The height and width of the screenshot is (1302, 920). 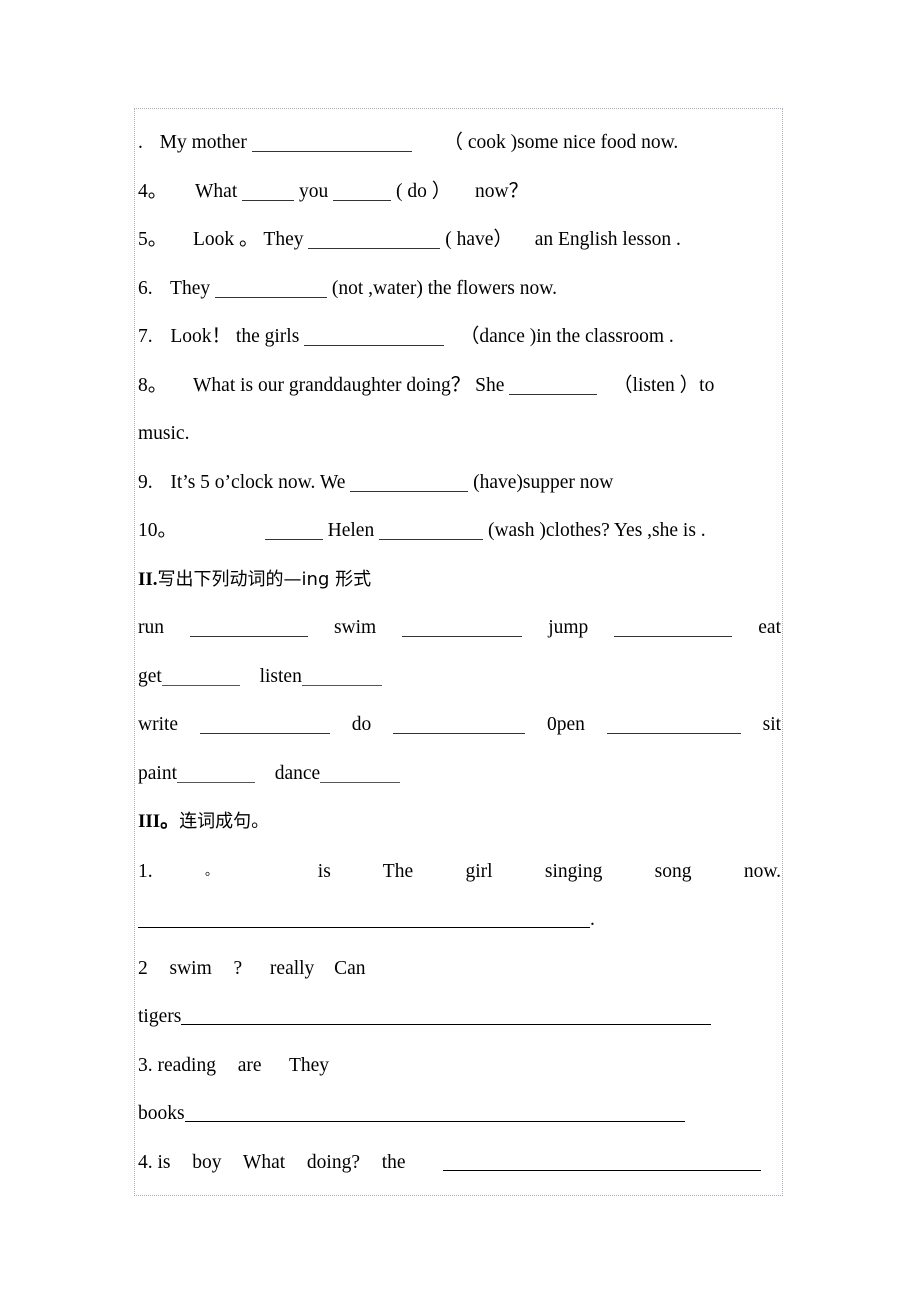 I want to click on item-text-mid: you, so click(x=314, y=191).